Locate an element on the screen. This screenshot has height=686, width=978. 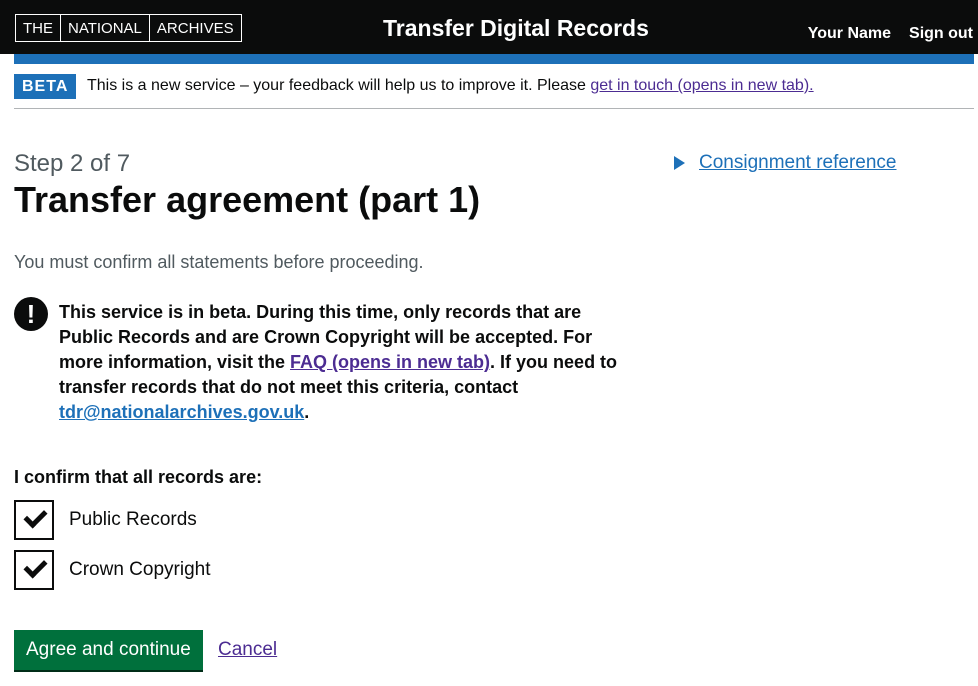
triangle-right-icon is located at coordinates (679, 163).